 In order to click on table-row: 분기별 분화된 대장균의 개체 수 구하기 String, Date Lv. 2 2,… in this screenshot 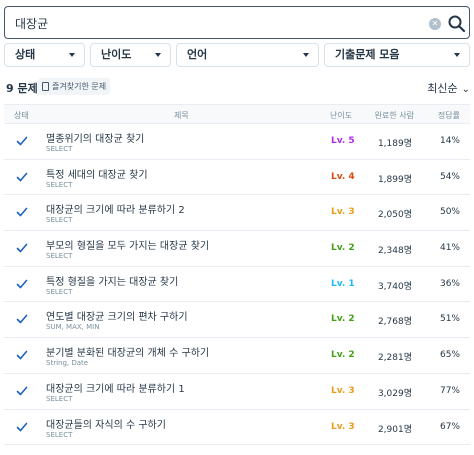, I will do `click(237, 356)`.